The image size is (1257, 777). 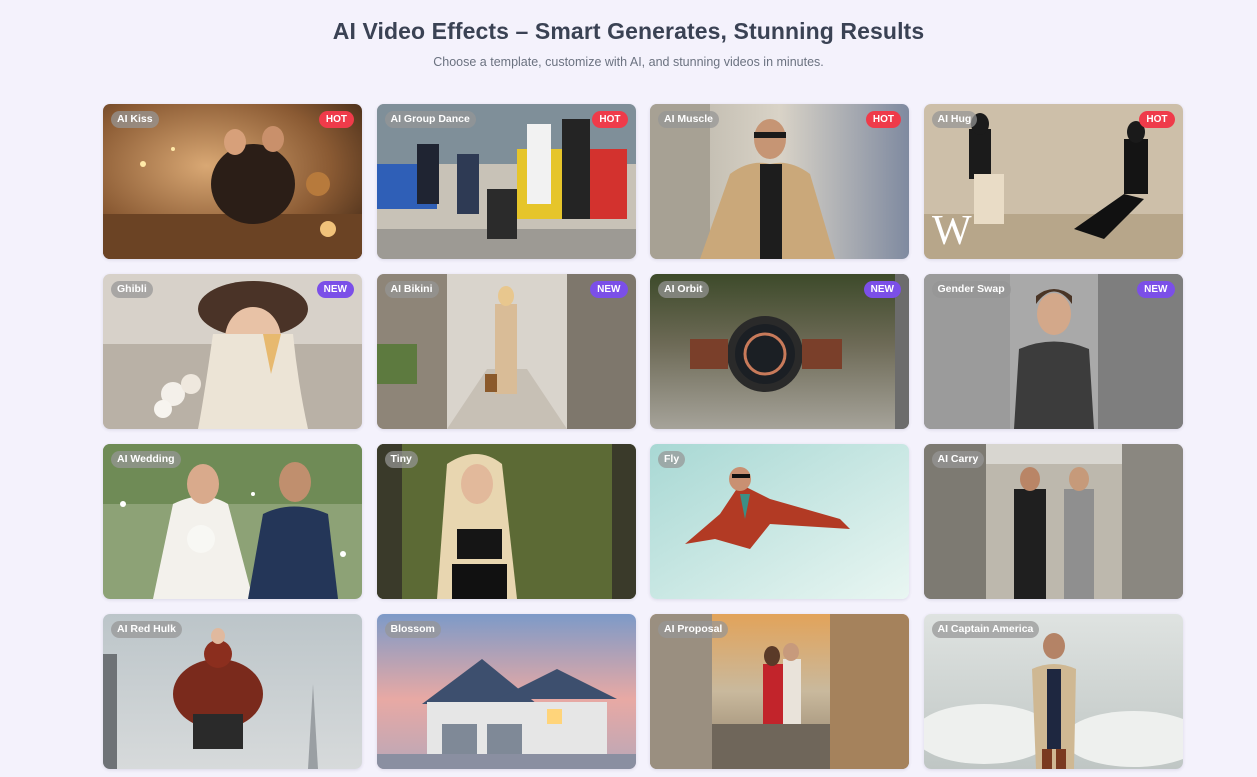 What do you see at coordinates (779, 181) in the screenshot?
I see `effect-card-ai-muscle: AI Muscle HOT` at bounding box center [779, 181].